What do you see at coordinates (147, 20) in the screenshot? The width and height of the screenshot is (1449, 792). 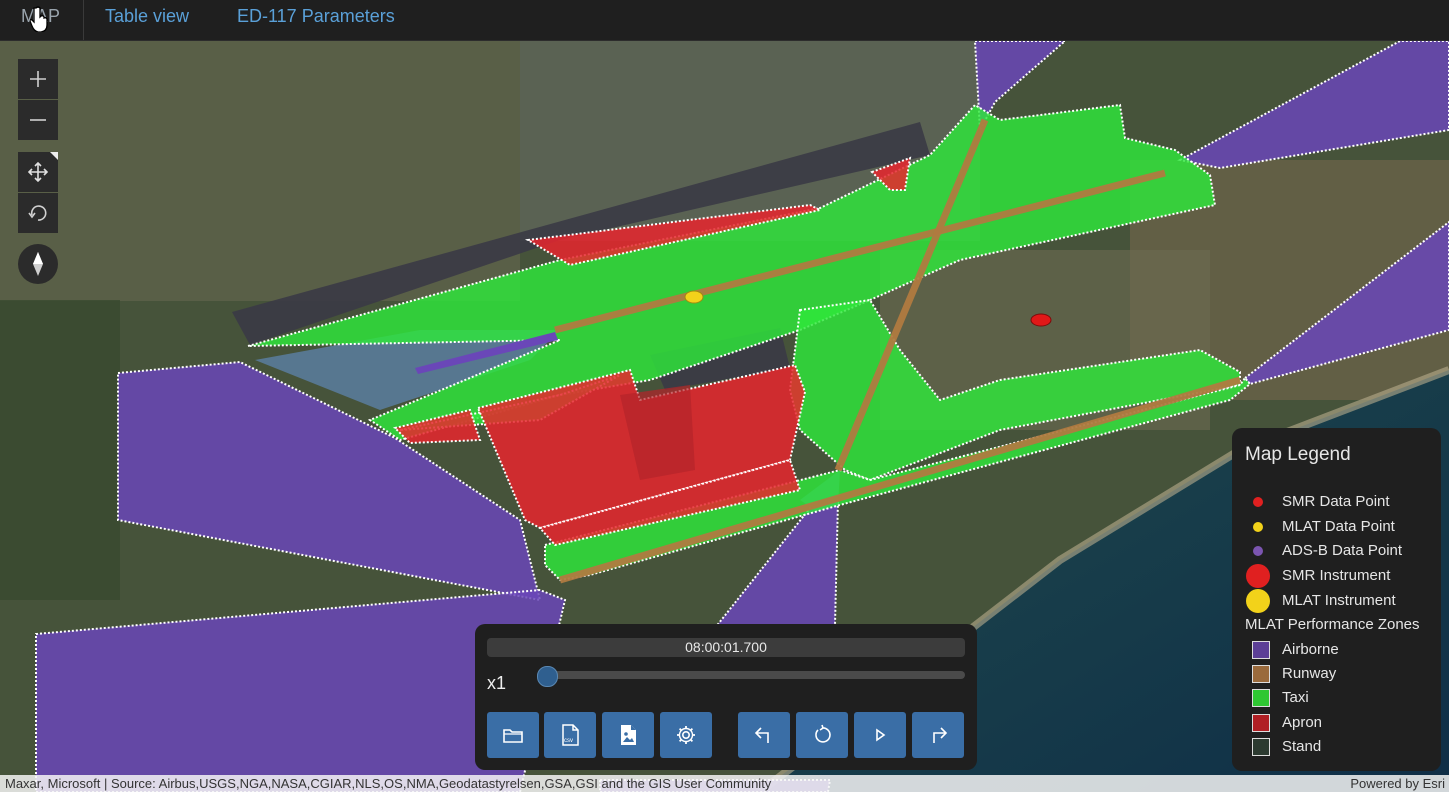 I see `tab-table-view: Table view` at bounding box center [147, 20].